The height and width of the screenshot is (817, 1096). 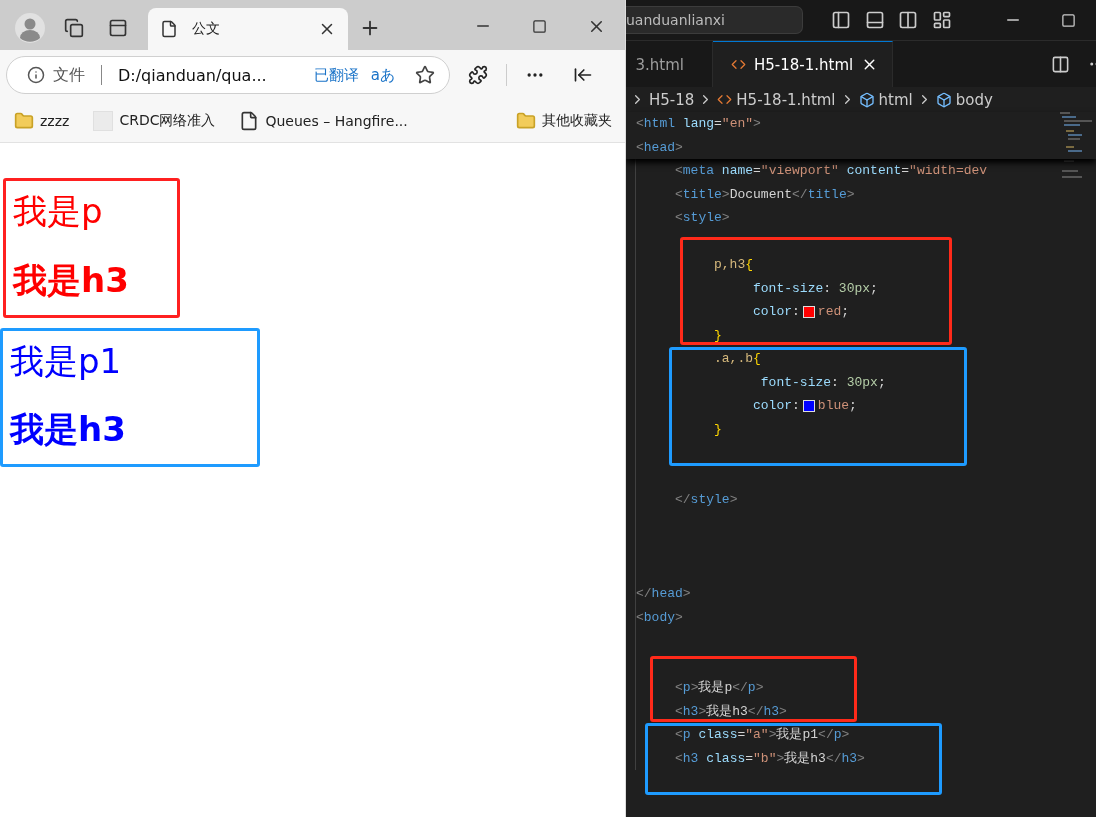 What do you see at coordinates (730, 711) in the screenshot?
I see `code-text: <h3>我是h3</h3>` at bounding box center [730, 711].